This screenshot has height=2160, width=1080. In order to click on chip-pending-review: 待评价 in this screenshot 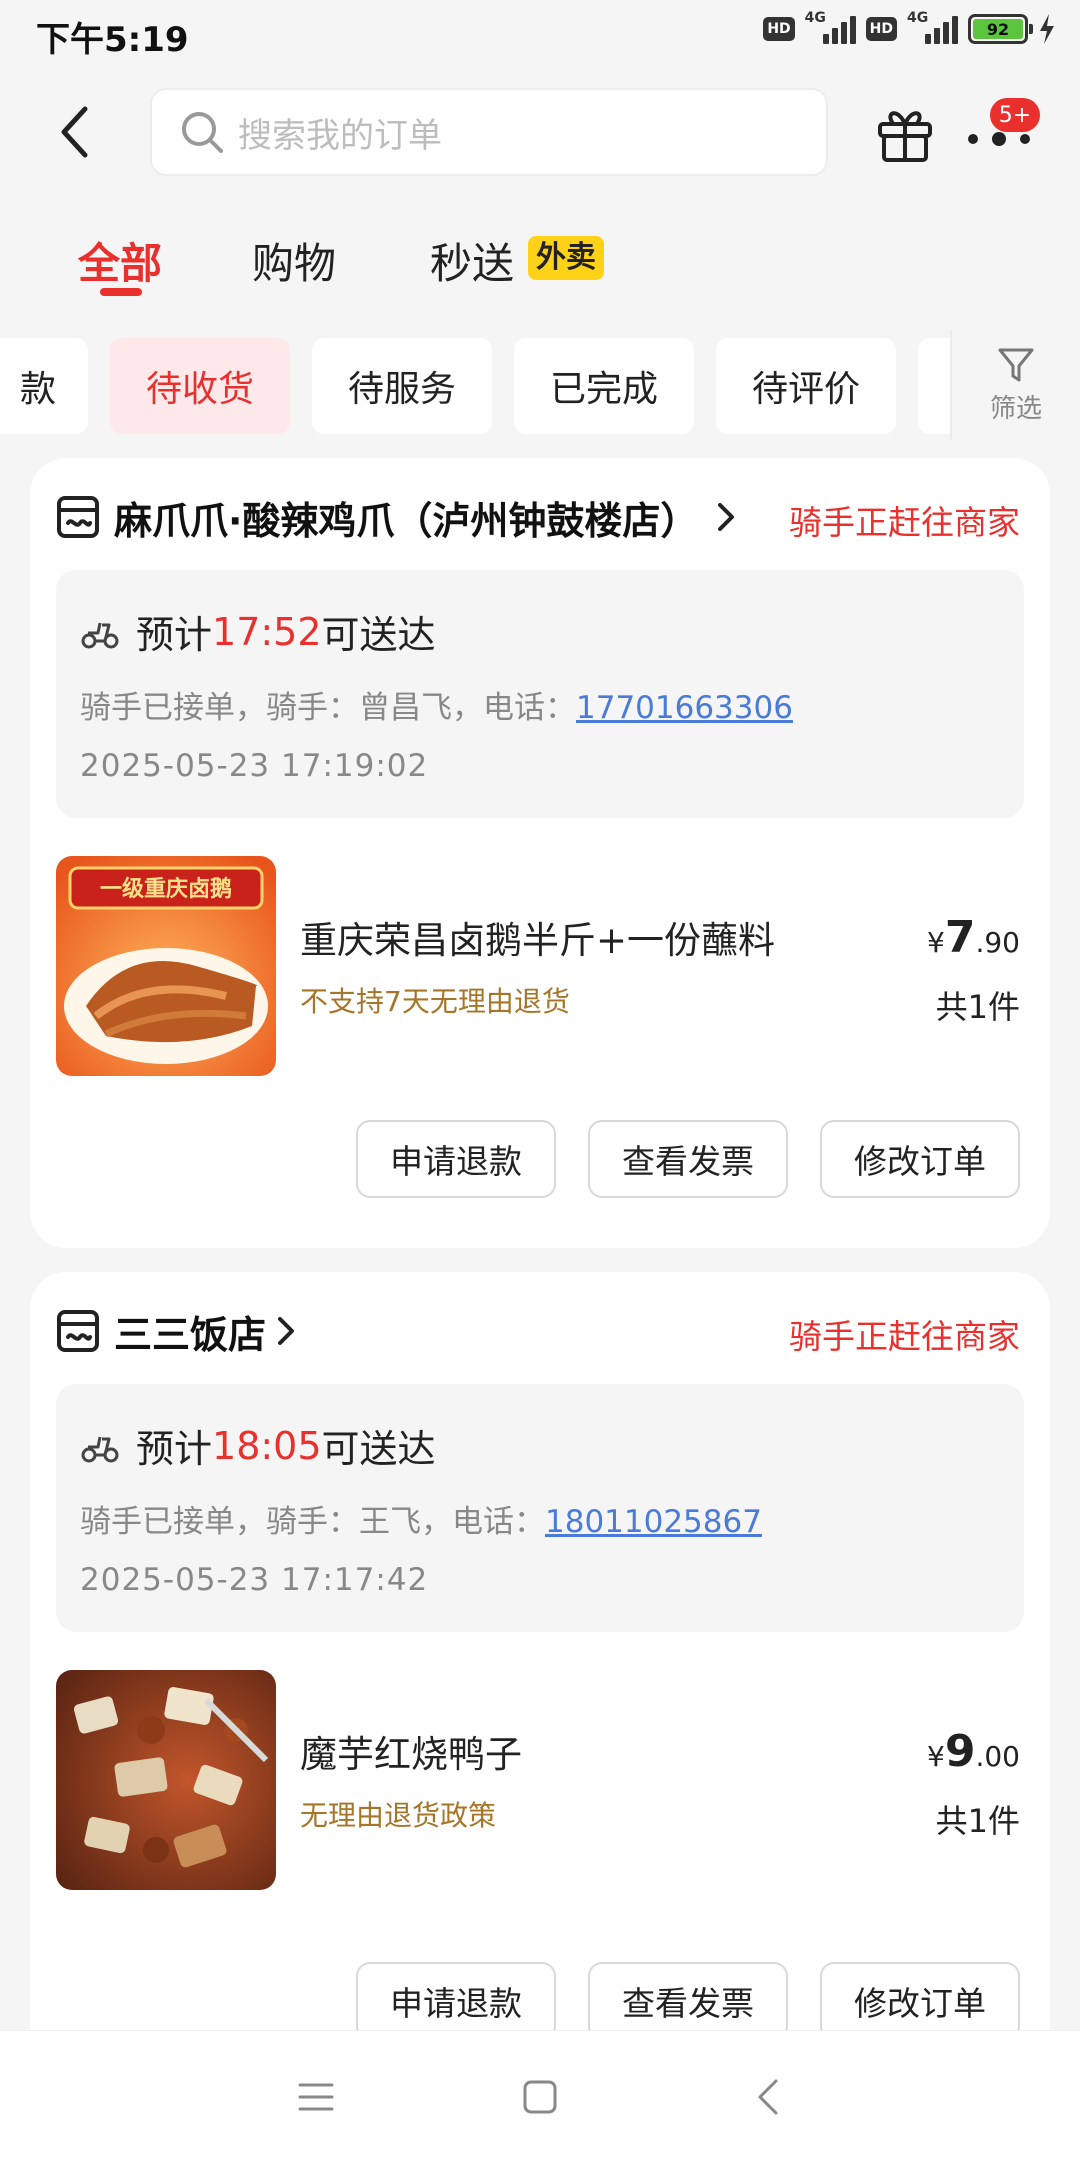, I will do `click(806, 386)`.